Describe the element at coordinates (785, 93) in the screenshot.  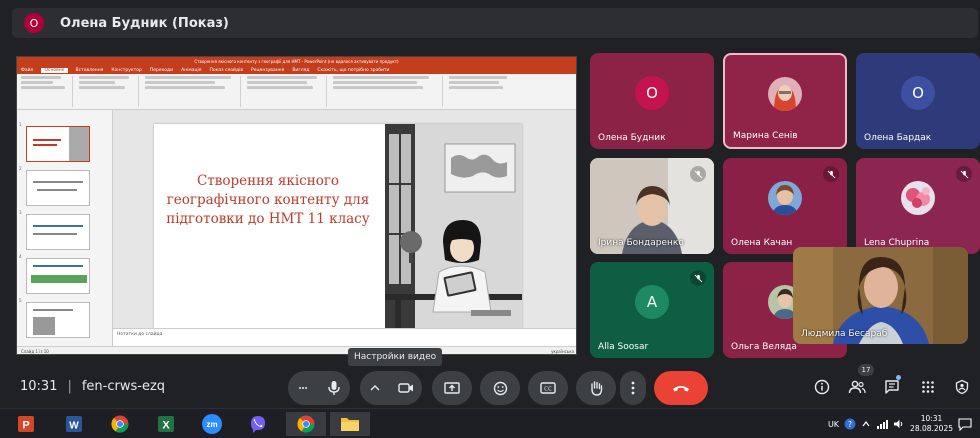
I see `participant-photo` at that location.